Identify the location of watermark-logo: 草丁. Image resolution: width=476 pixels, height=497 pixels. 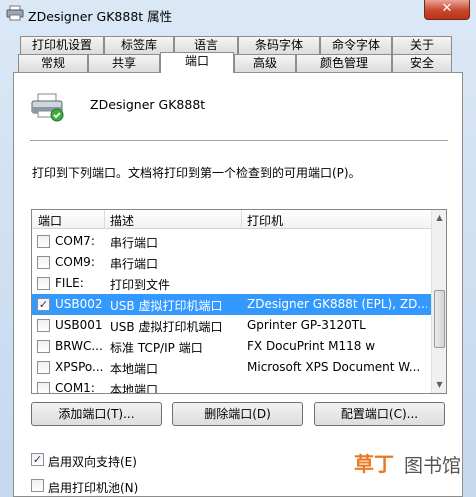
(374, 464).